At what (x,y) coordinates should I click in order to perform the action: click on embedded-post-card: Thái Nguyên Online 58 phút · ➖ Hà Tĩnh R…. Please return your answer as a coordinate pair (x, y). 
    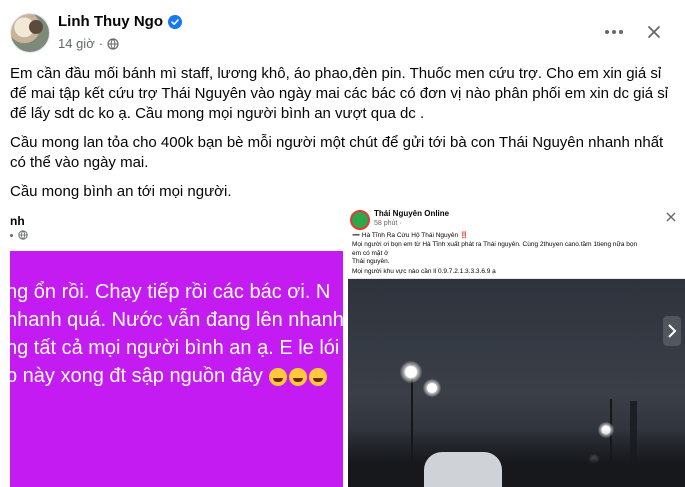
    Looking at the image, I should click on (516, 242).